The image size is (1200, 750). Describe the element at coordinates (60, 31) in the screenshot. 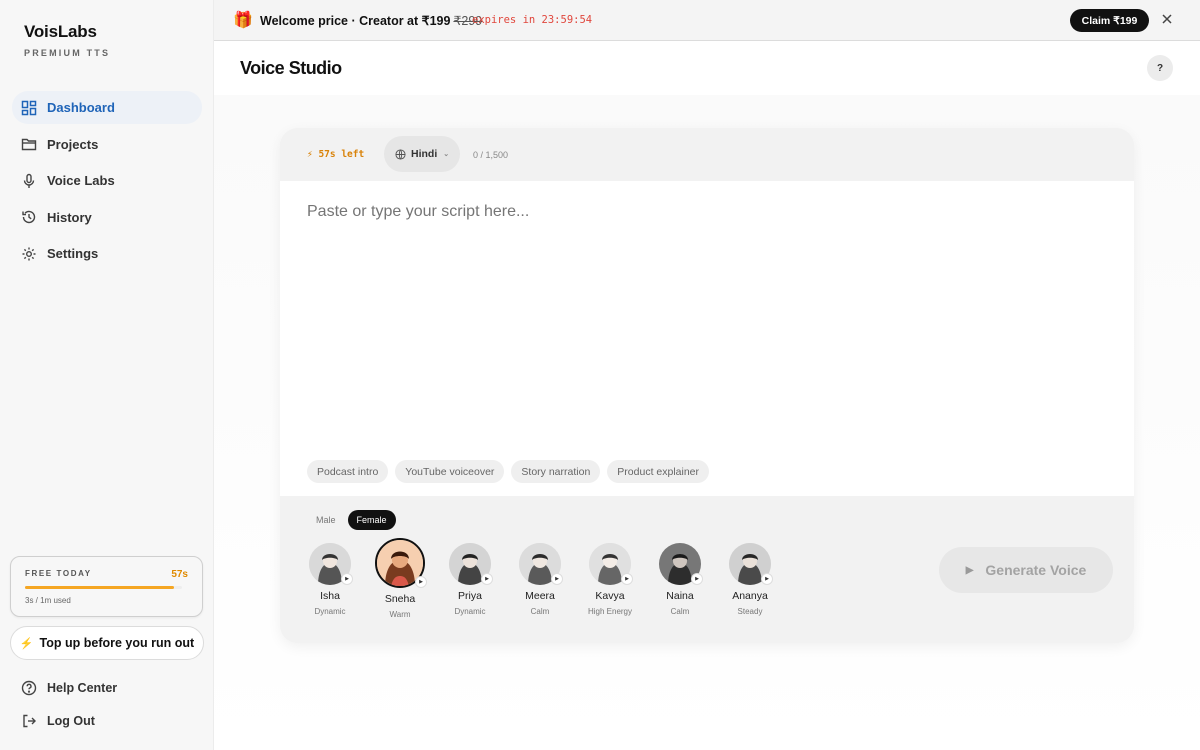

I see `brand-name: VoisLabs` at that location.